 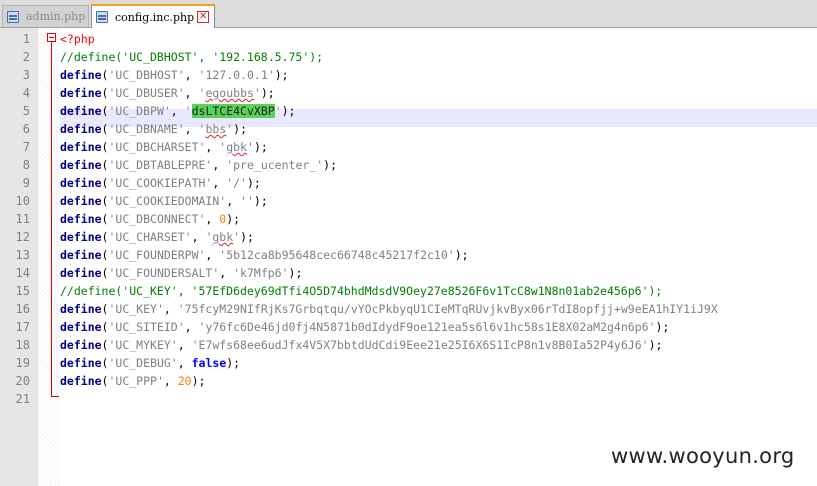 I want to click on line-number: 3, so click(x=26, y=75).